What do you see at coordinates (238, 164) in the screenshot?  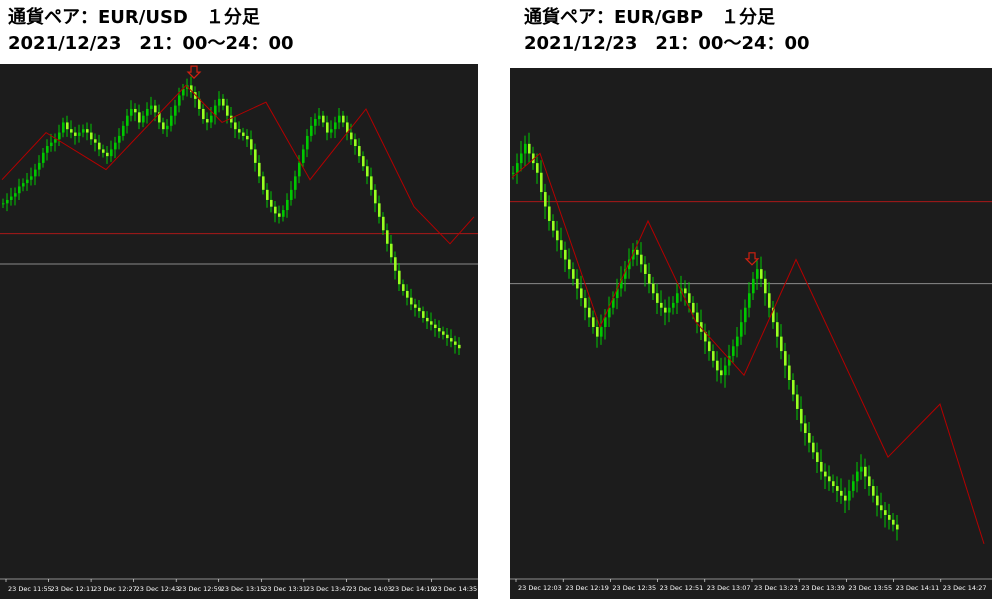 I see `zigzag-line` at bounding box center [238, 164].